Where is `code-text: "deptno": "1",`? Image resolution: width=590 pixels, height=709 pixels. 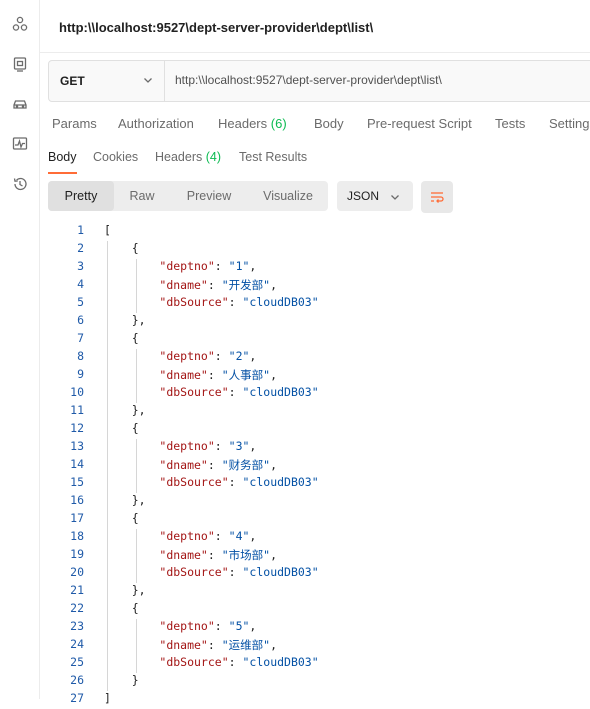
code-text: "deptno": "1", is located at coordinates (208, 266).